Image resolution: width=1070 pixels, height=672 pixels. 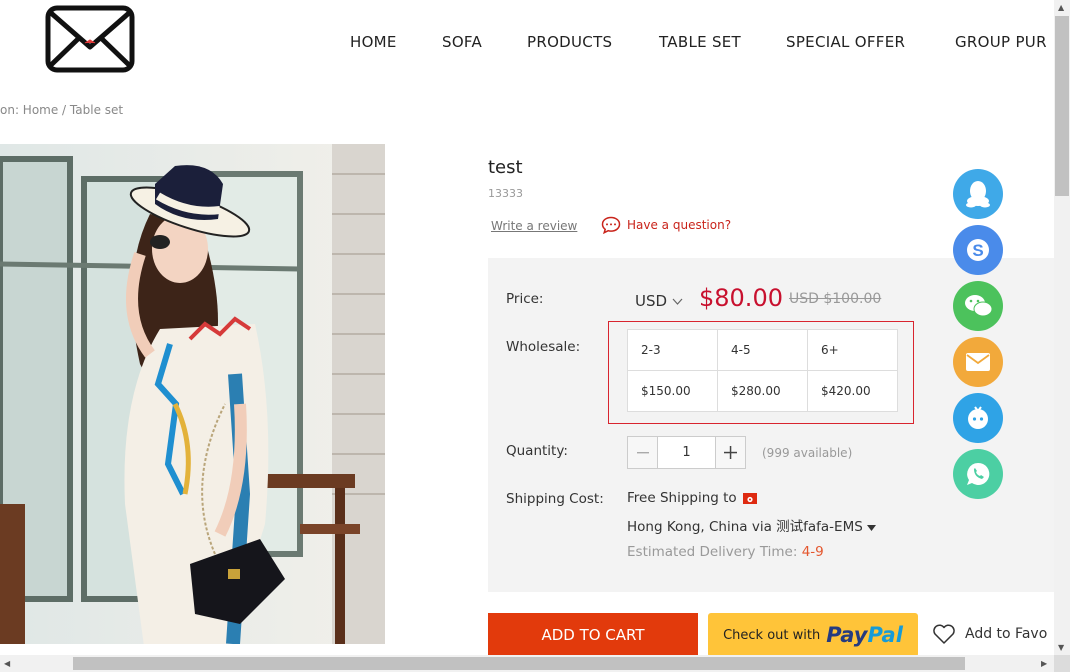 What do you see at coordinates (1001, 42) in the screenshot?
I see `nav-group-purchase: GROUP PUR` at bounding box center [1001, 42].